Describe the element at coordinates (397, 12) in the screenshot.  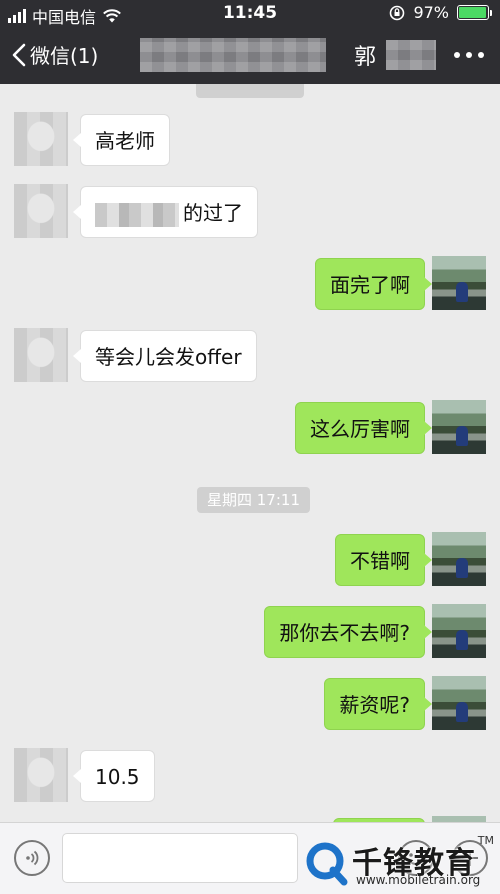
I see `orientation-lock-icon` at that location.